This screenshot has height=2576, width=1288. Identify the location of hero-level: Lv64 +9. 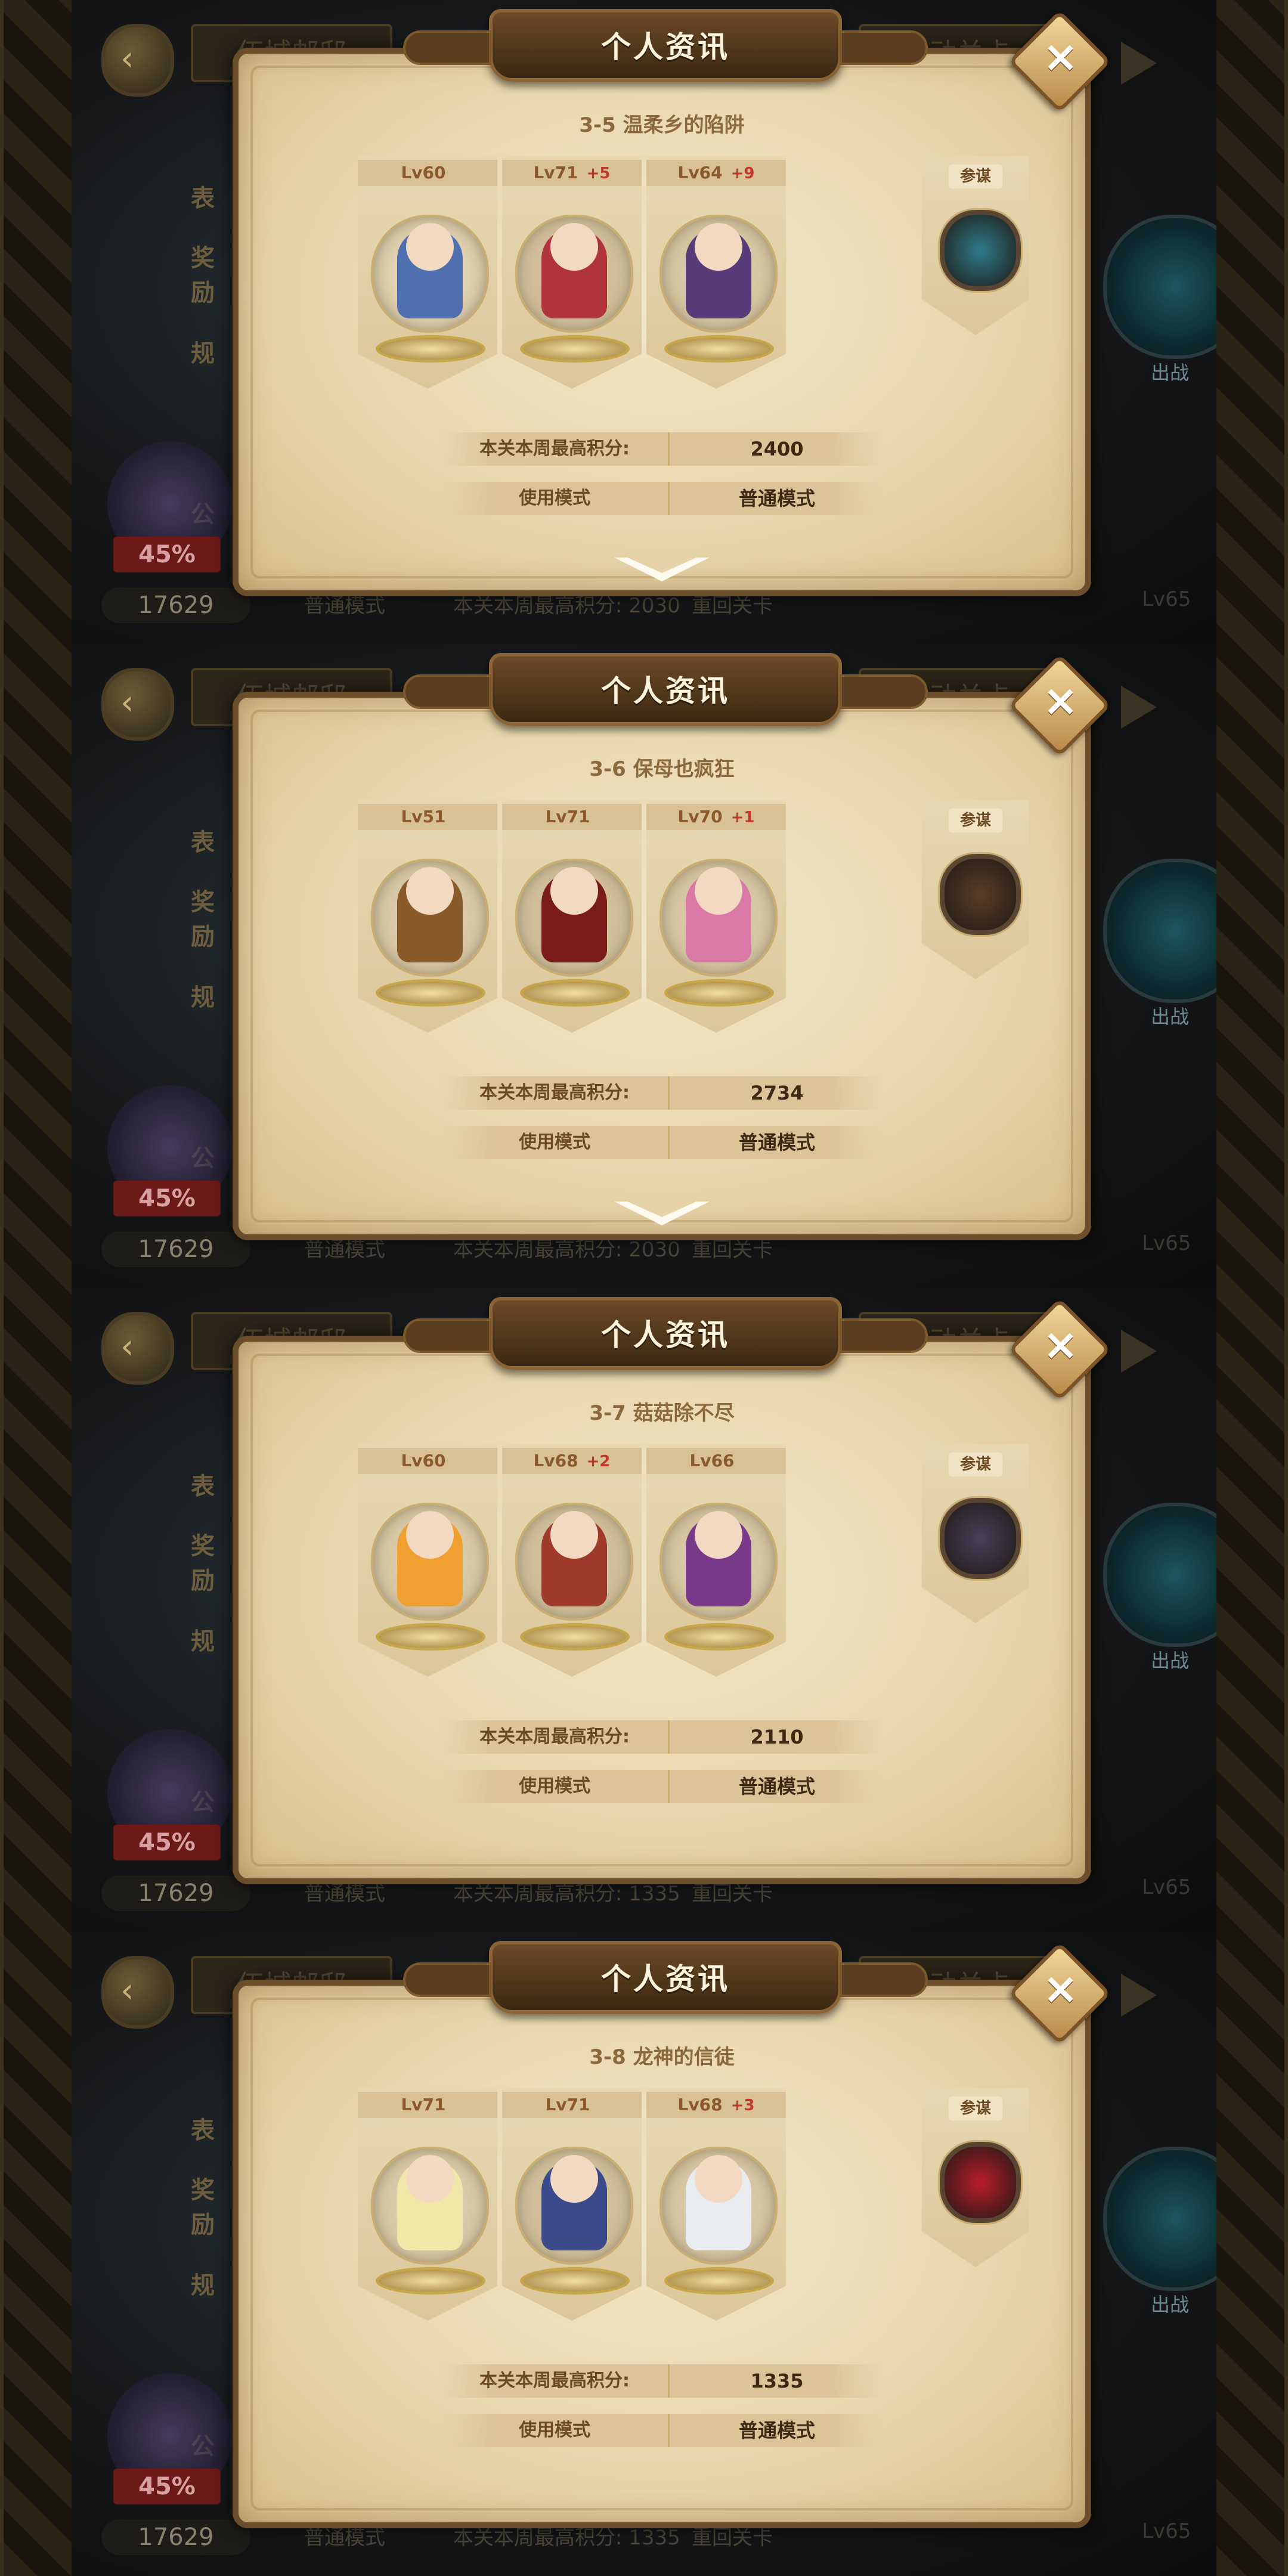
(716, 173).